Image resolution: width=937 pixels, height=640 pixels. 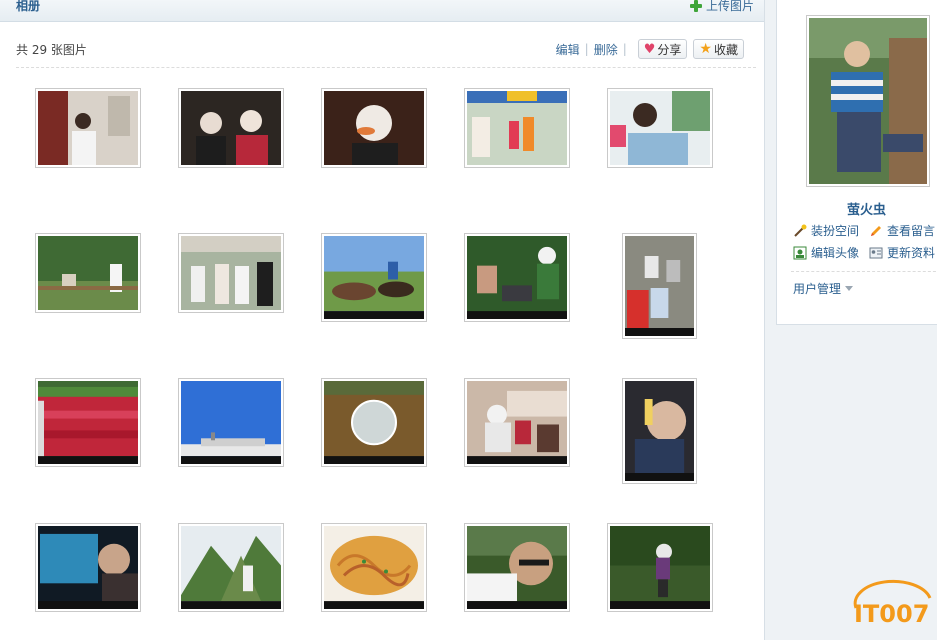 I want to click on favorite-label: 收藏, so click(x=725, y=49).